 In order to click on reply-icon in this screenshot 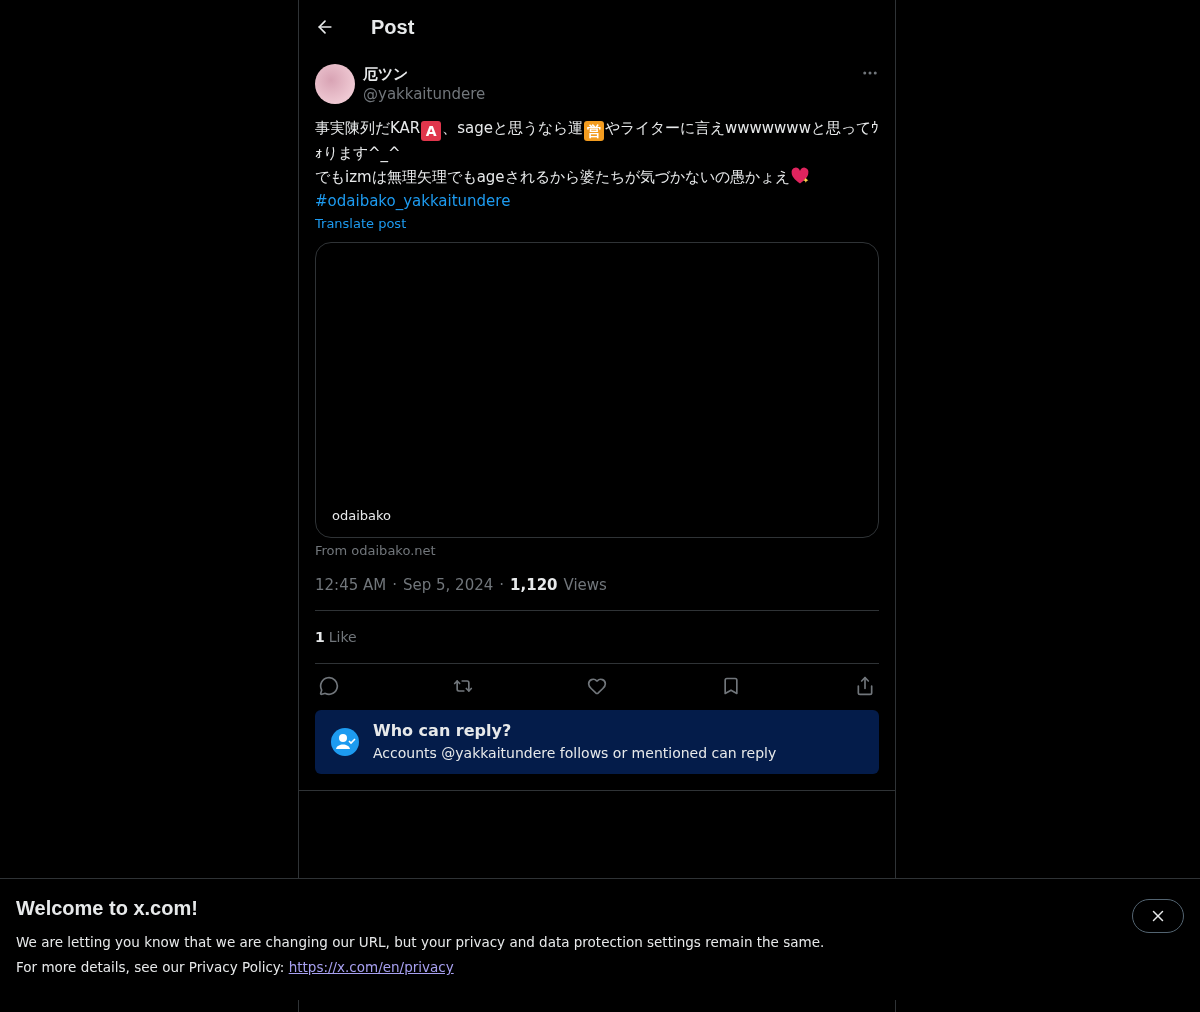, I will do `click(329, 686)`.